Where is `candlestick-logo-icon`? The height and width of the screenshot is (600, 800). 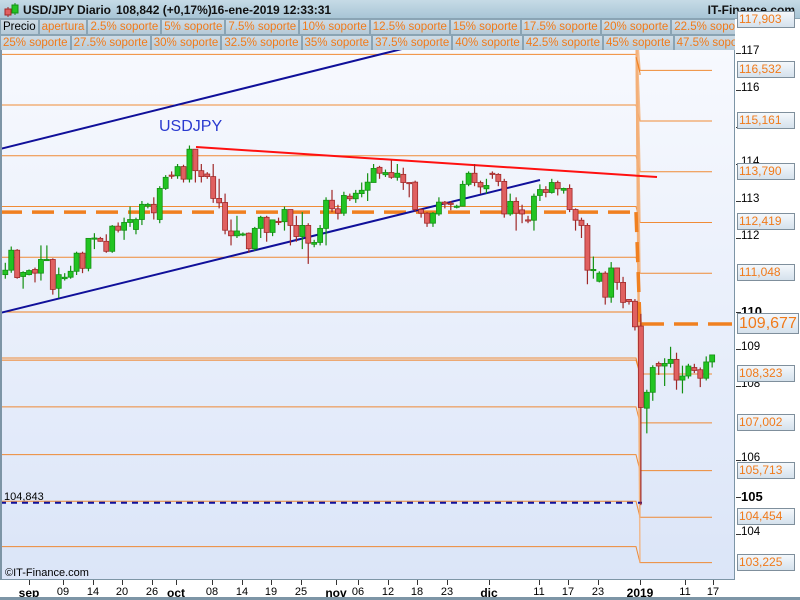 candlestick-logo-icon is located at coordinates (11, 10).